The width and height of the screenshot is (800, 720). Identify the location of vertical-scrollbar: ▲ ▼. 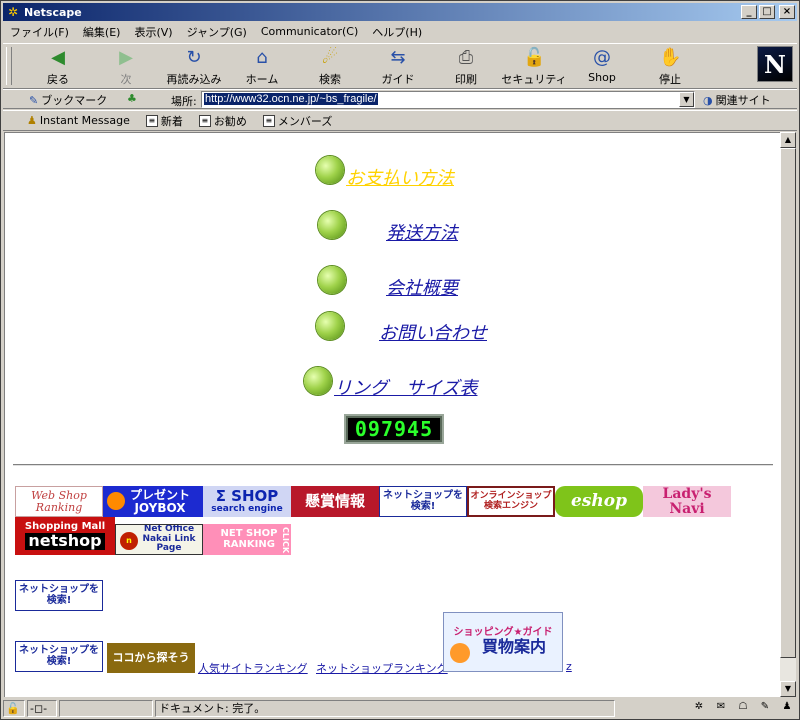
(788, 414).